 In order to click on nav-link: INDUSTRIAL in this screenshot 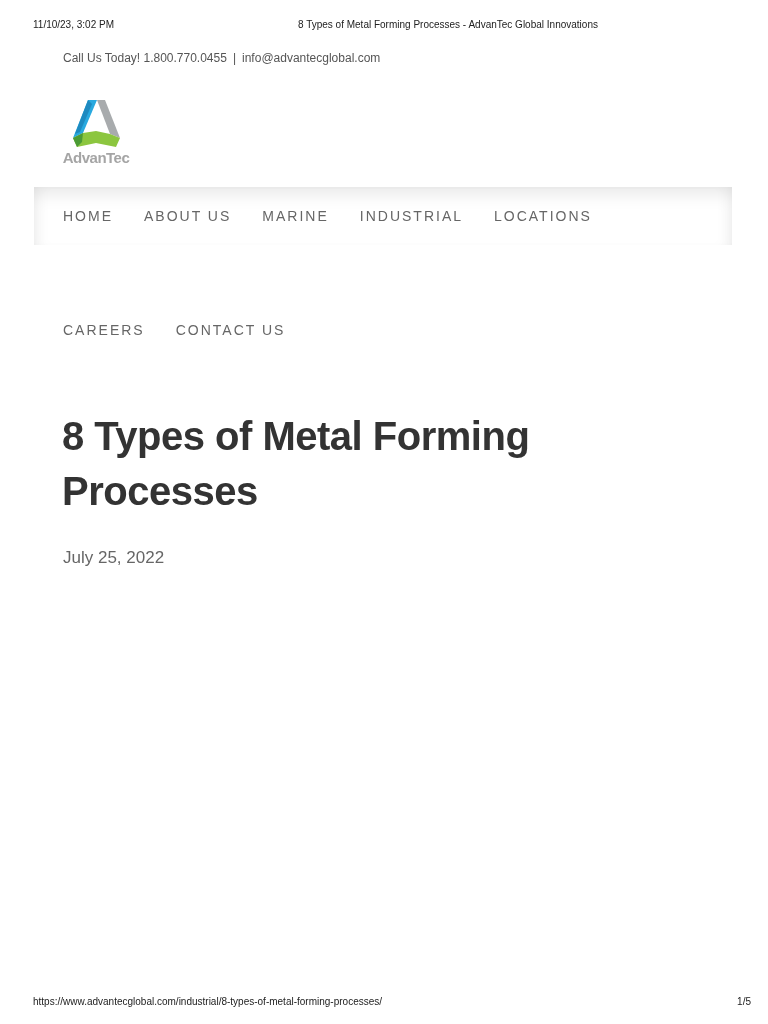, I will do `click(411, 216)`.